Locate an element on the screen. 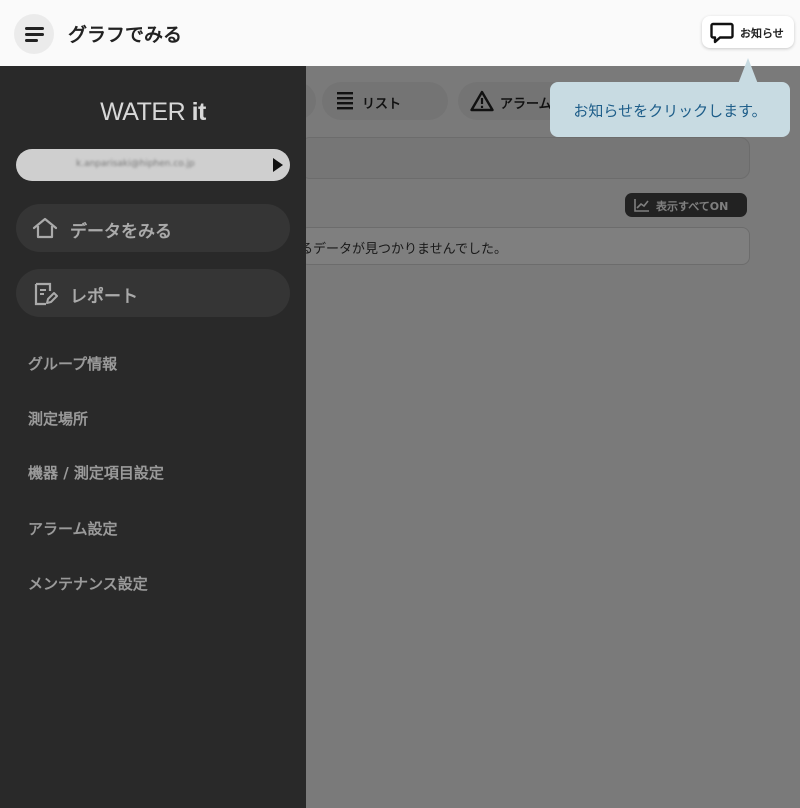 This screenshot has height=808, width=800. chat-icon is located at coordinates (722, 35).